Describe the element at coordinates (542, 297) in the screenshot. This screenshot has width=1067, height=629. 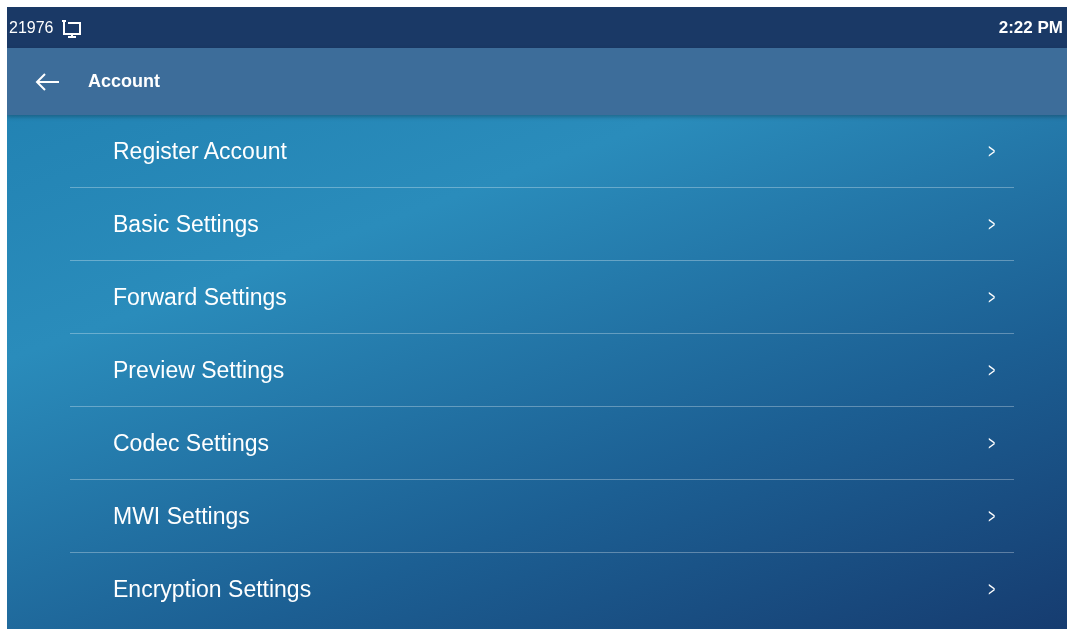
I see `menu-item: Forward Settings >` at that location.